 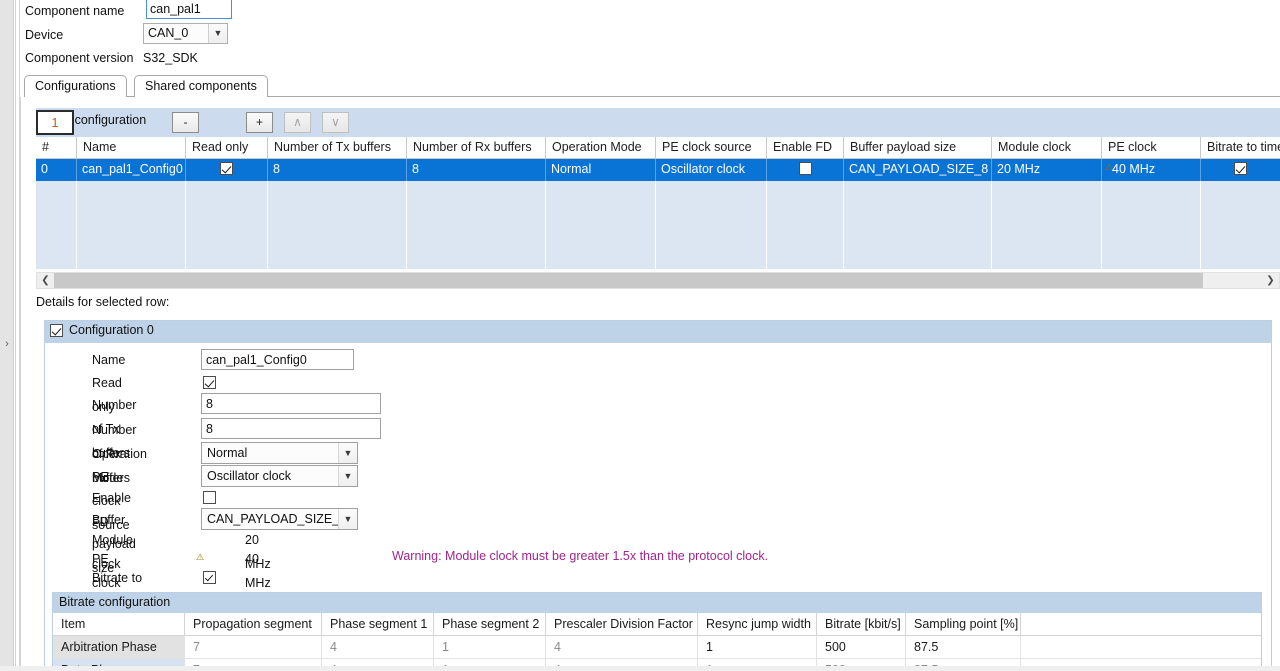 I want to click on move-up-button: ∧, so click(x=297, y=122).